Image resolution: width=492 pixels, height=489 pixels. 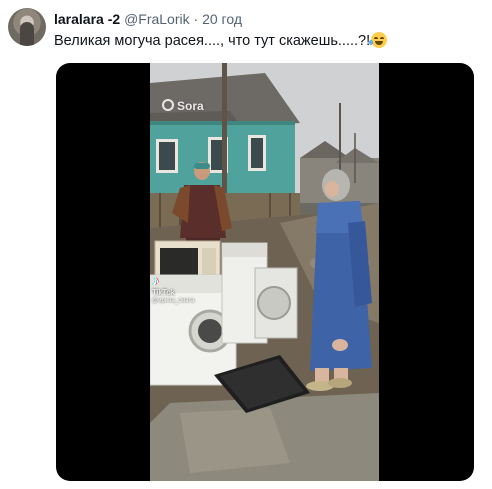 I want to click on timestamp: 20 год, so click(x=222, y=19).